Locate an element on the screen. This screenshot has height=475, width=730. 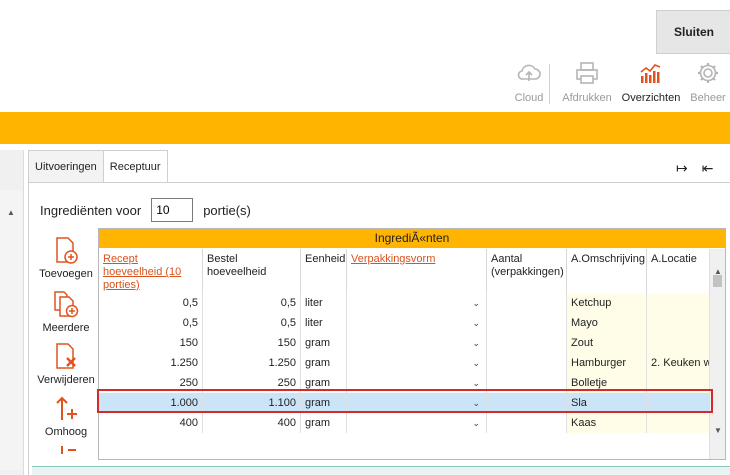
tool-cloud: Cloud is located at coordinates (529, 84).